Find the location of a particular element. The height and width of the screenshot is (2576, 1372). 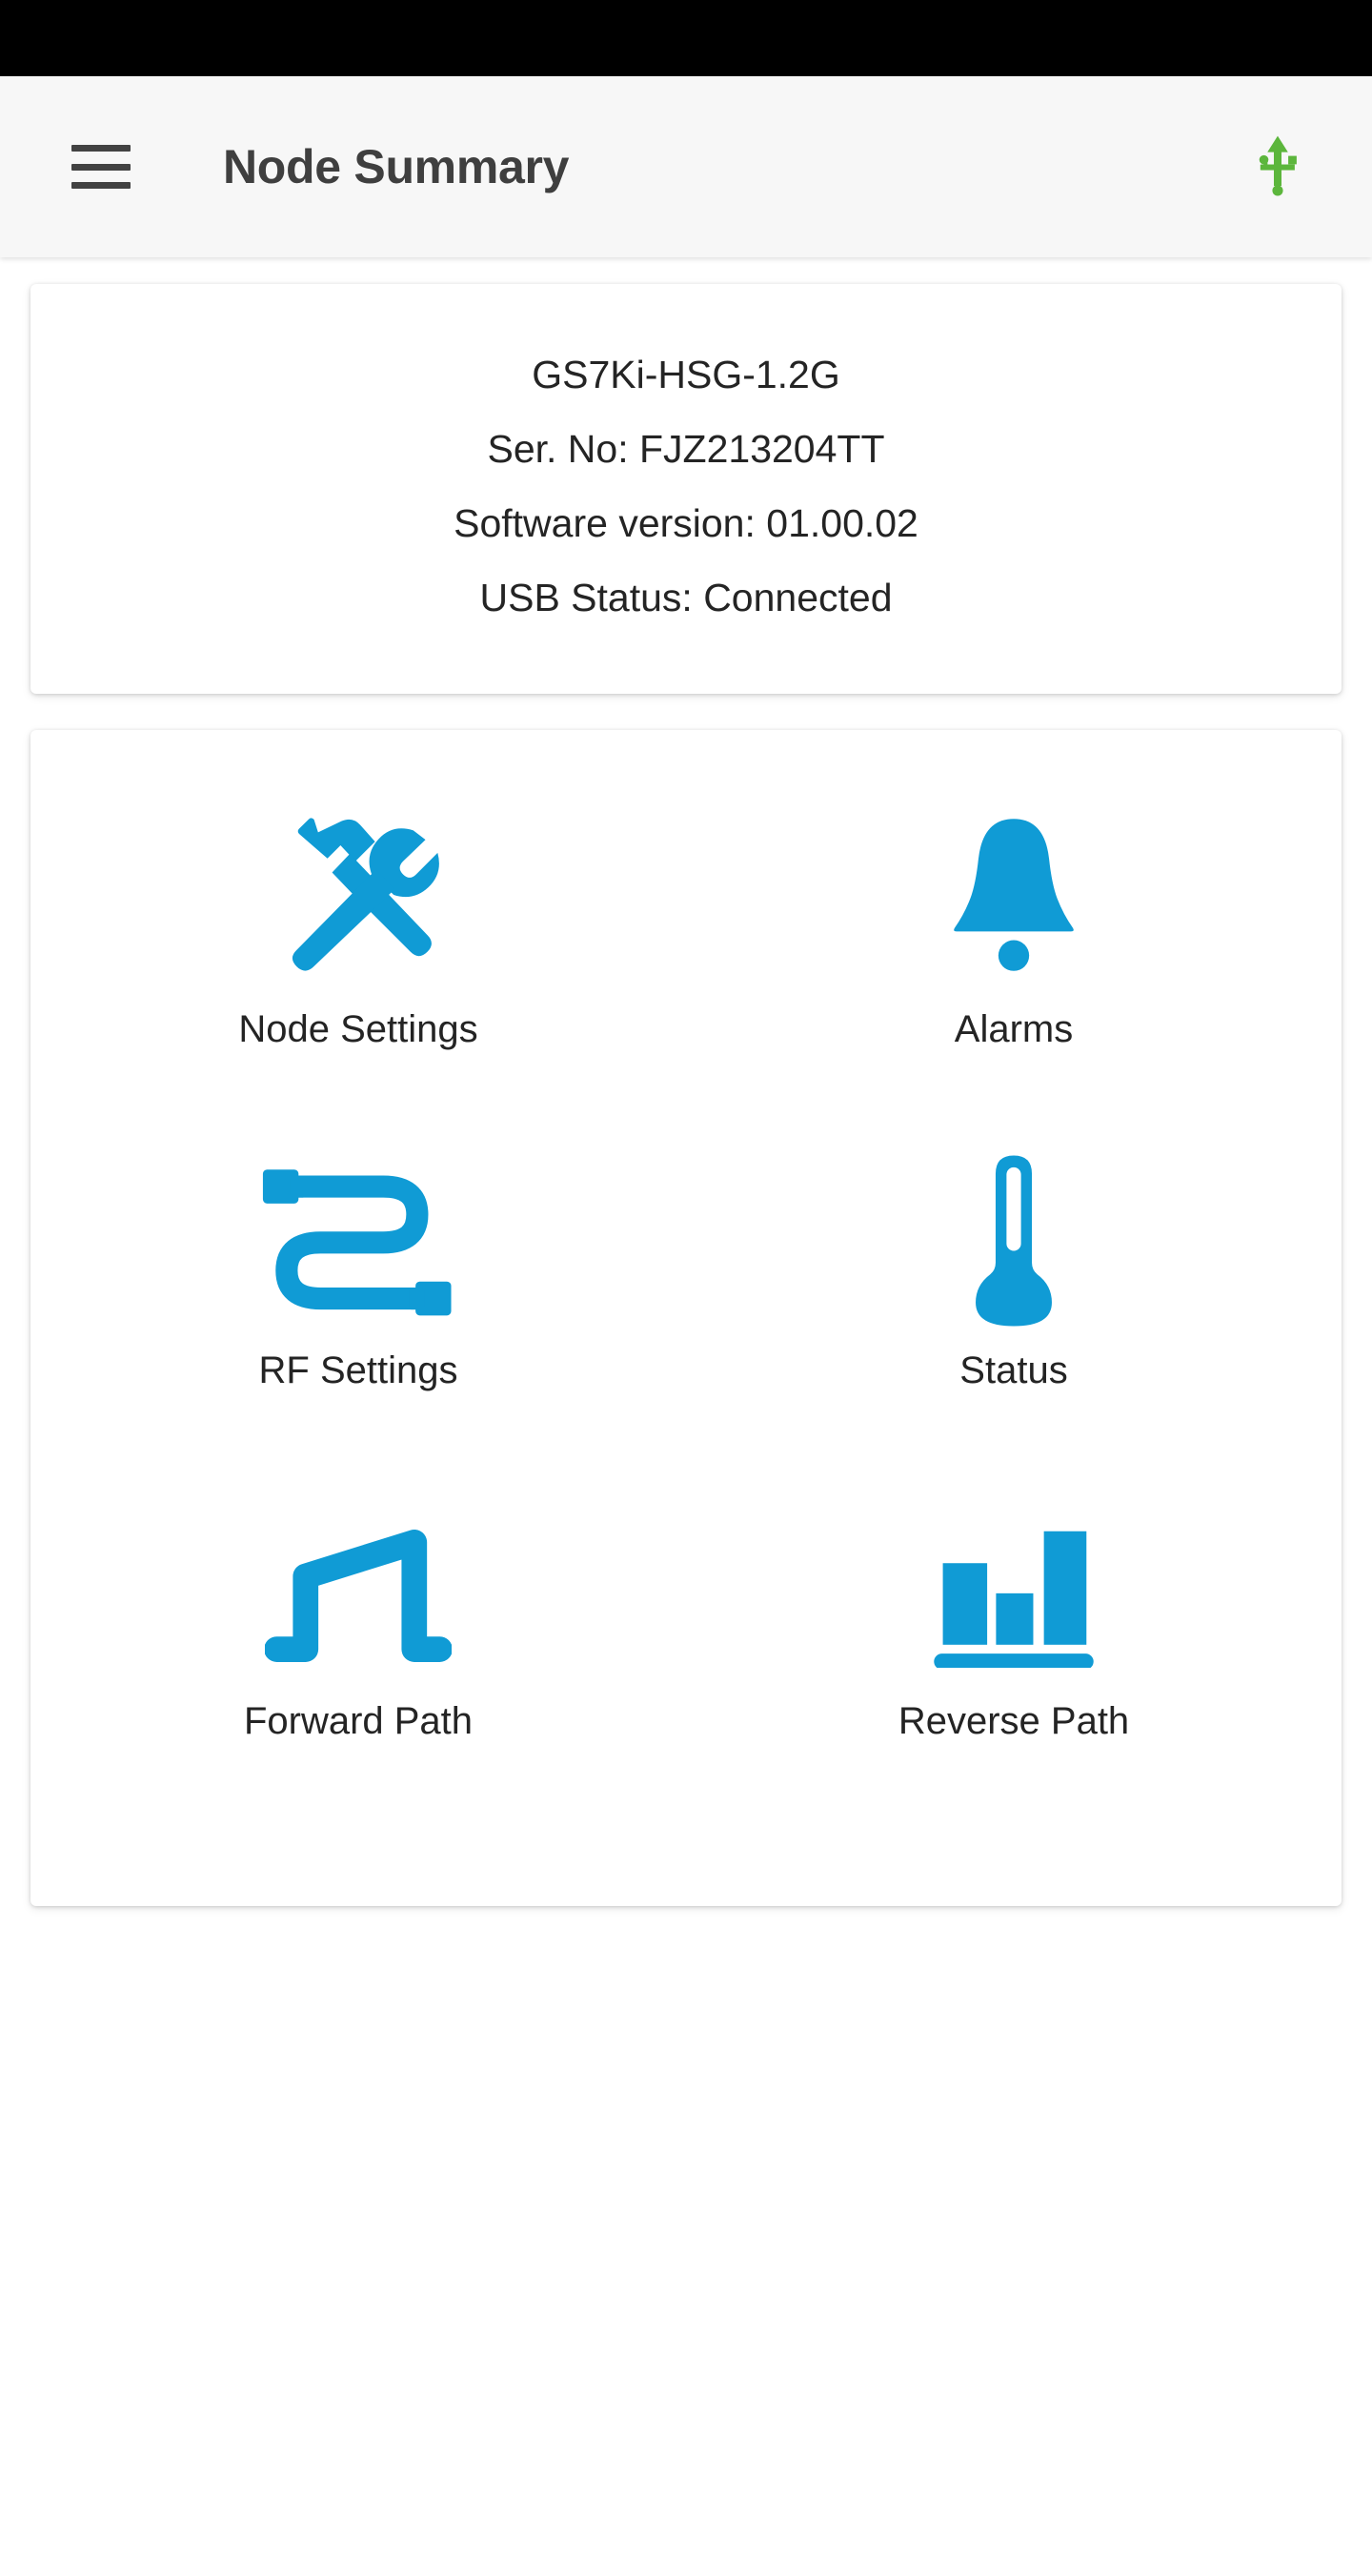

menu-item-node-settings: Node Settings is located at coordinates (358, 970).